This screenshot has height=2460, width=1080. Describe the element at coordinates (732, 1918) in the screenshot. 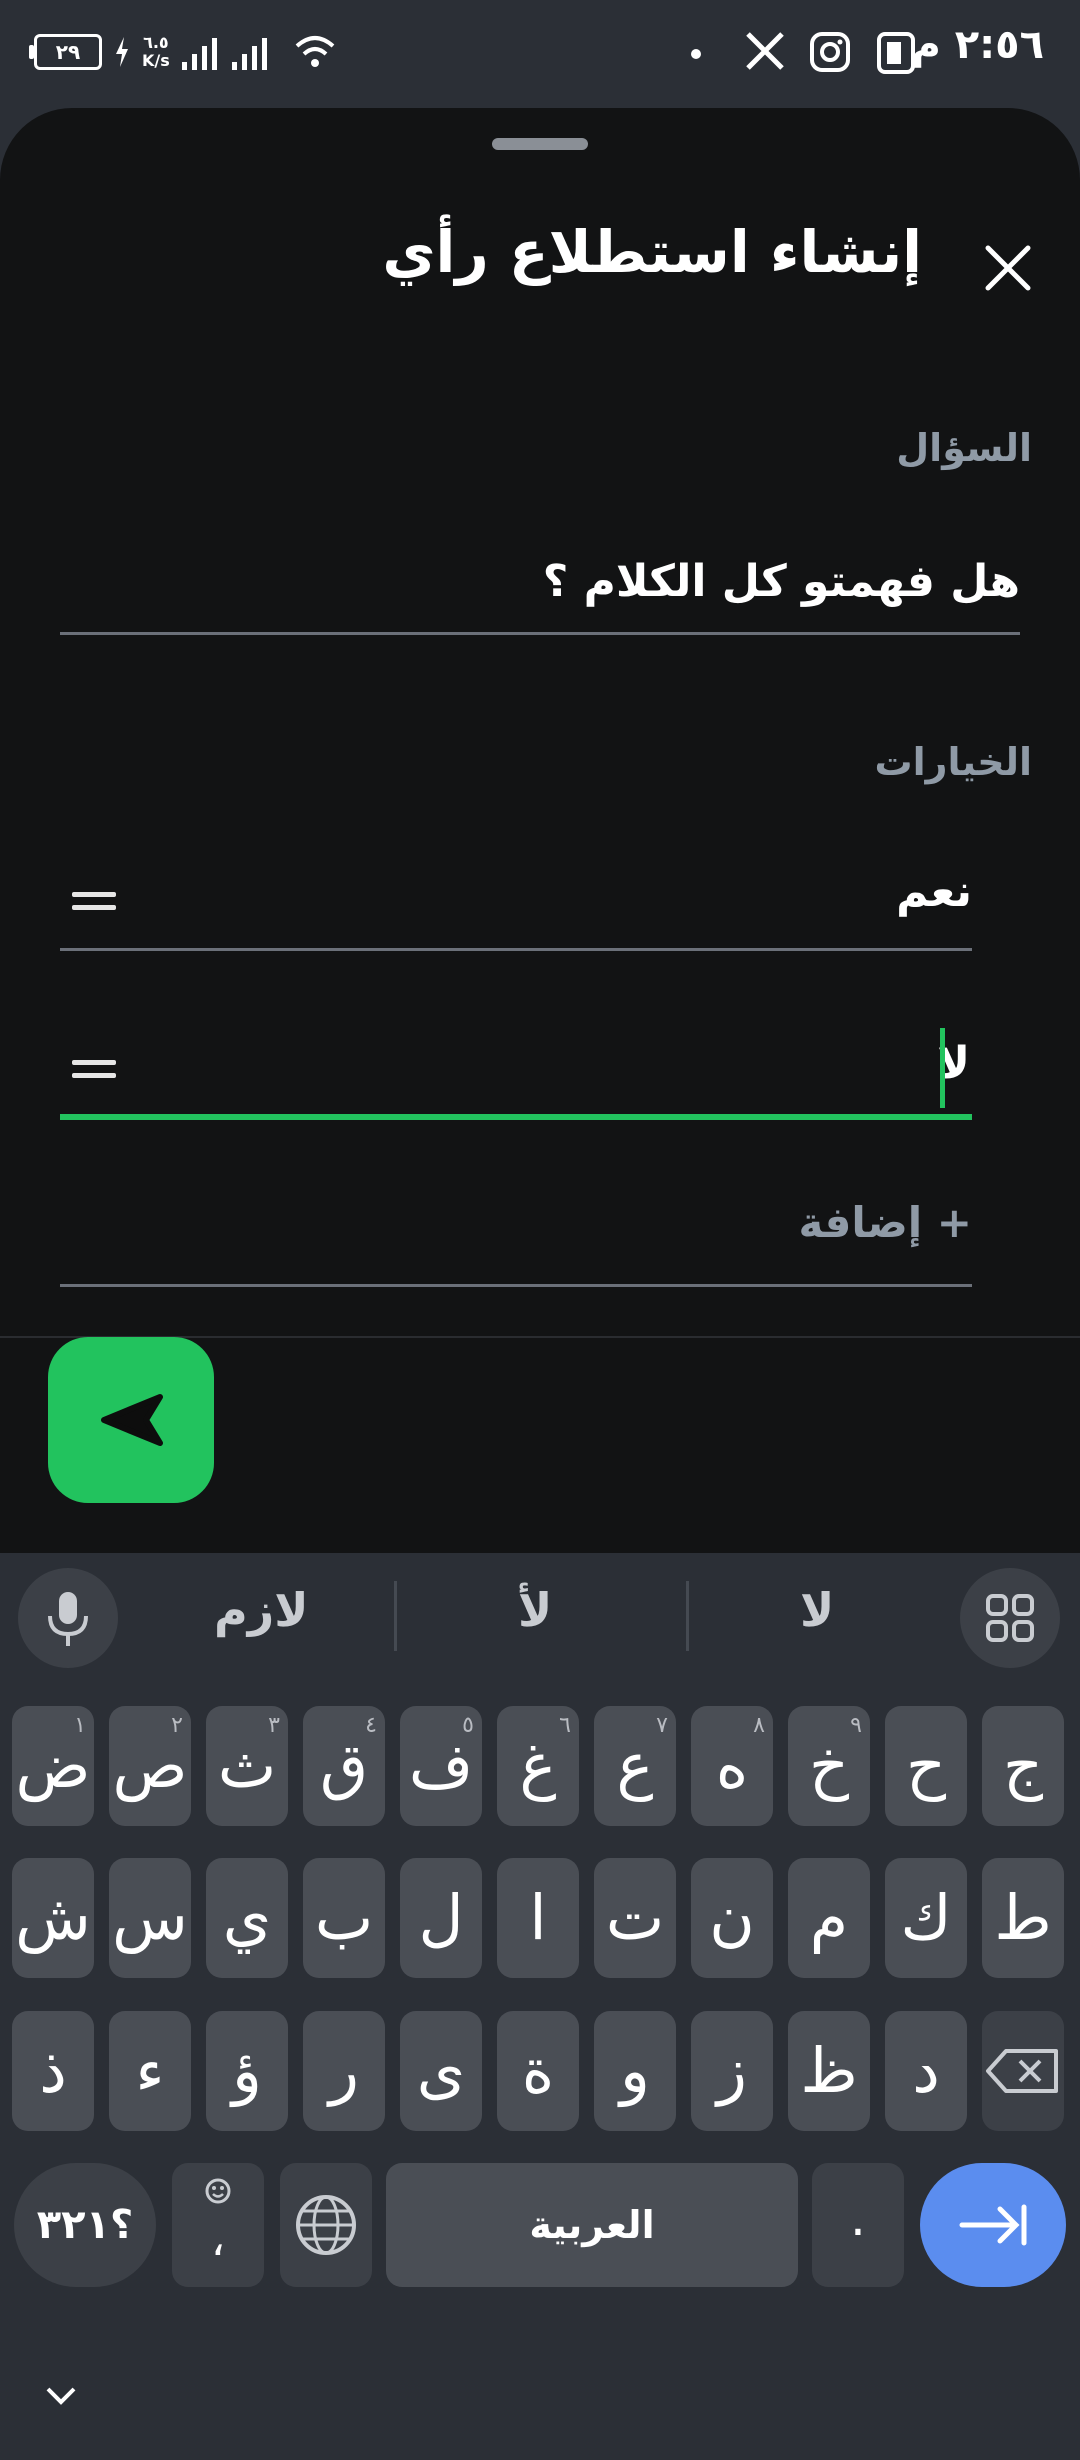

I see `key: ن` at that location.